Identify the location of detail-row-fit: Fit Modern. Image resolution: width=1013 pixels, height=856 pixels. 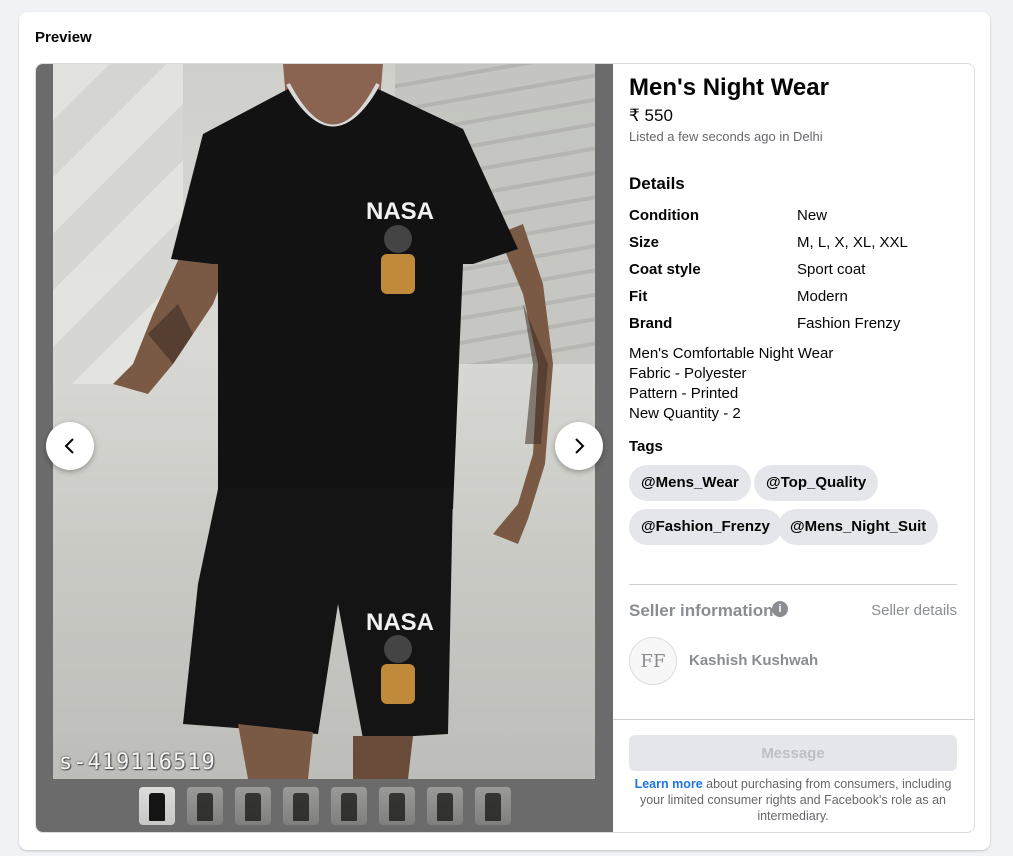
(793, 298).